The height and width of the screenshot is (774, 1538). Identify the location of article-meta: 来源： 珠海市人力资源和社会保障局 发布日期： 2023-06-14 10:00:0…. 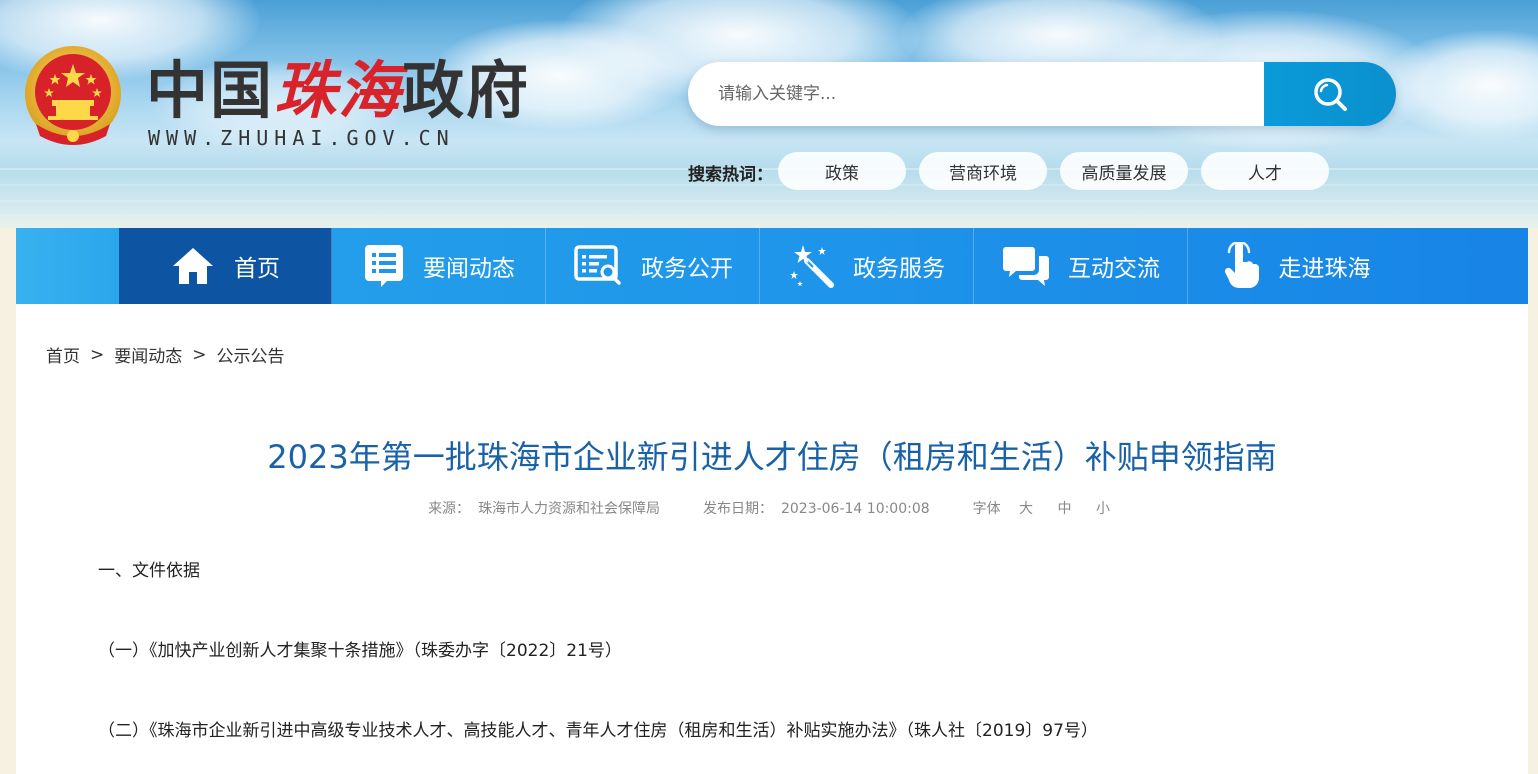
(772, 508).